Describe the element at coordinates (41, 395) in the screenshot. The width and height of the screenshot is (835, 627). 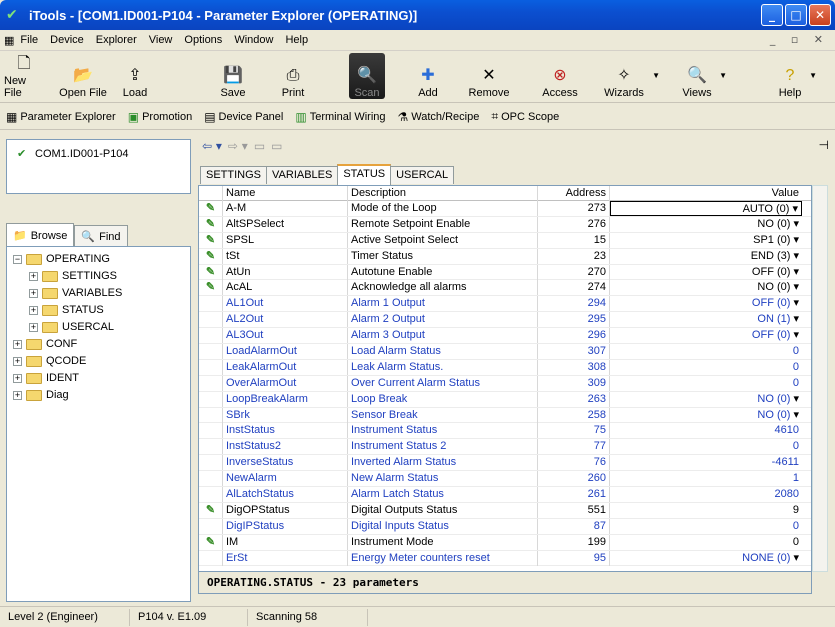
I see `tree-node-diag: + Diag` at that location.